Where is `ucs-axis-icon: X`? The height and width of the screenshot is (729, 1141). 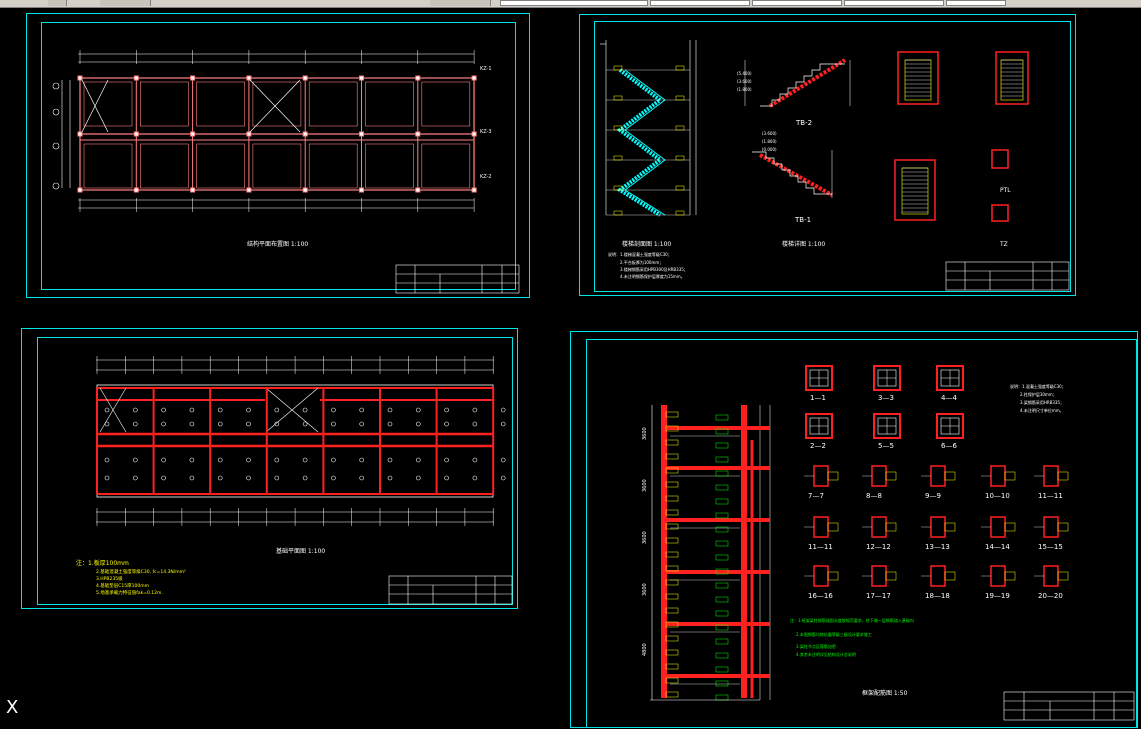 ucs-axis-icon: X is located at coordinates (12, 707).